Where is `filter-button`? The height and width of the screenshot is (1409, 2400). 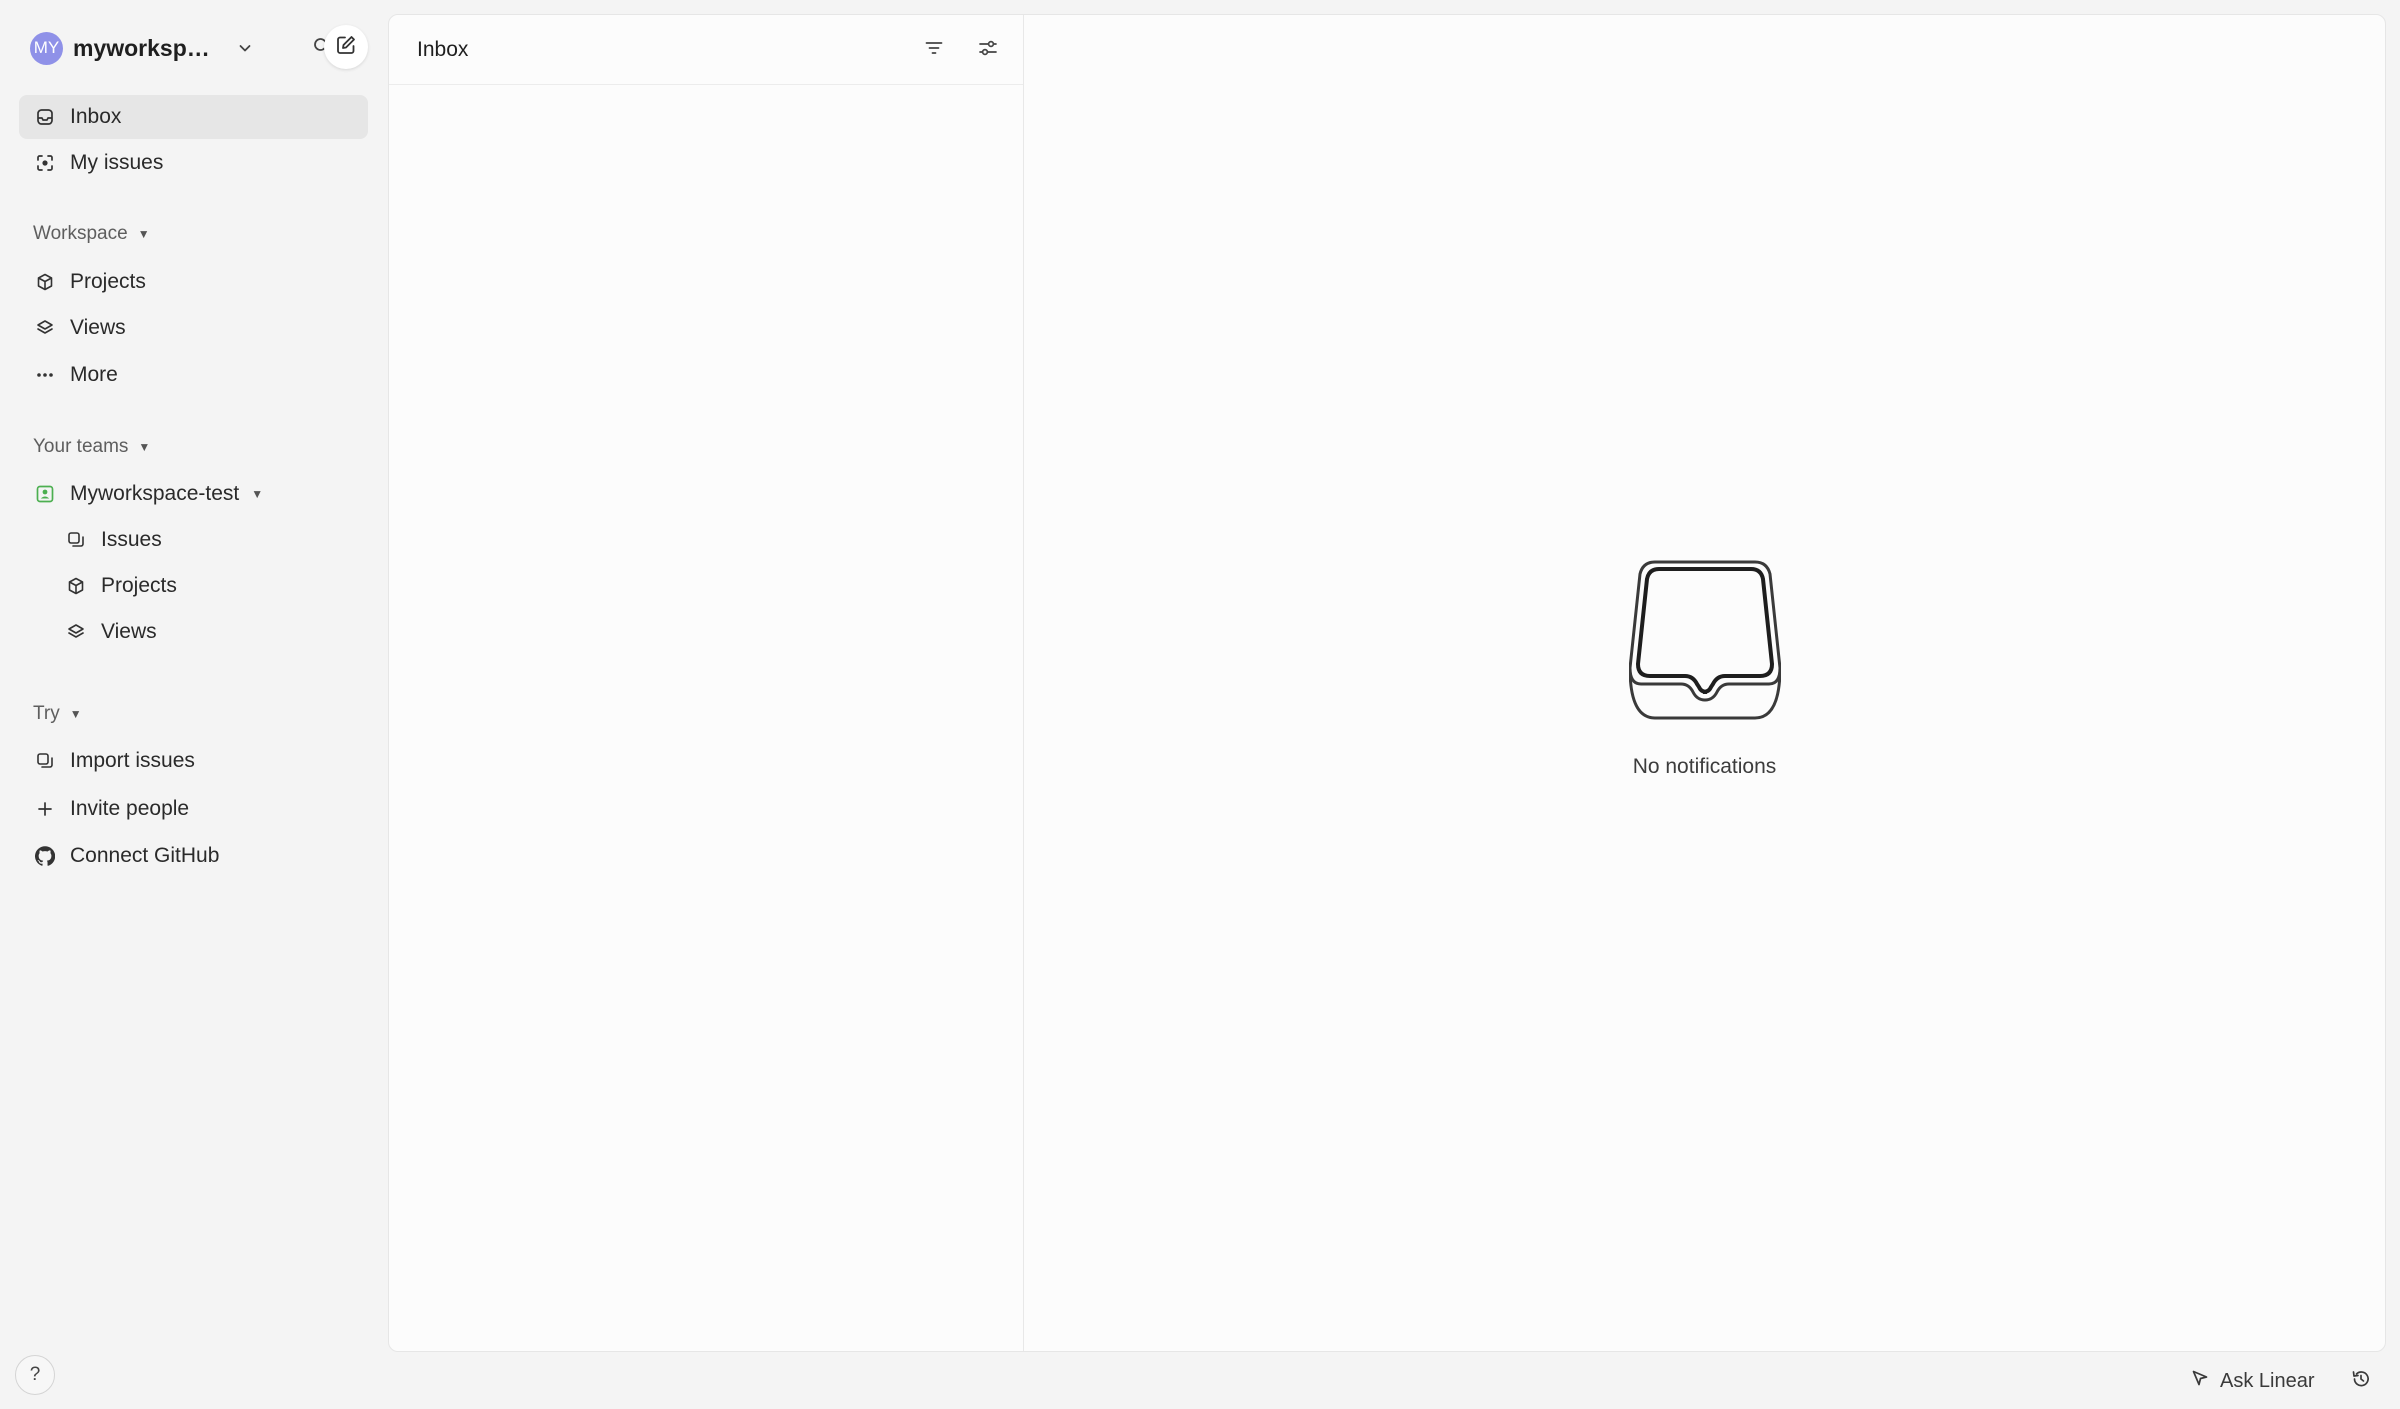 filter-button is located at coordinates (934, 50).